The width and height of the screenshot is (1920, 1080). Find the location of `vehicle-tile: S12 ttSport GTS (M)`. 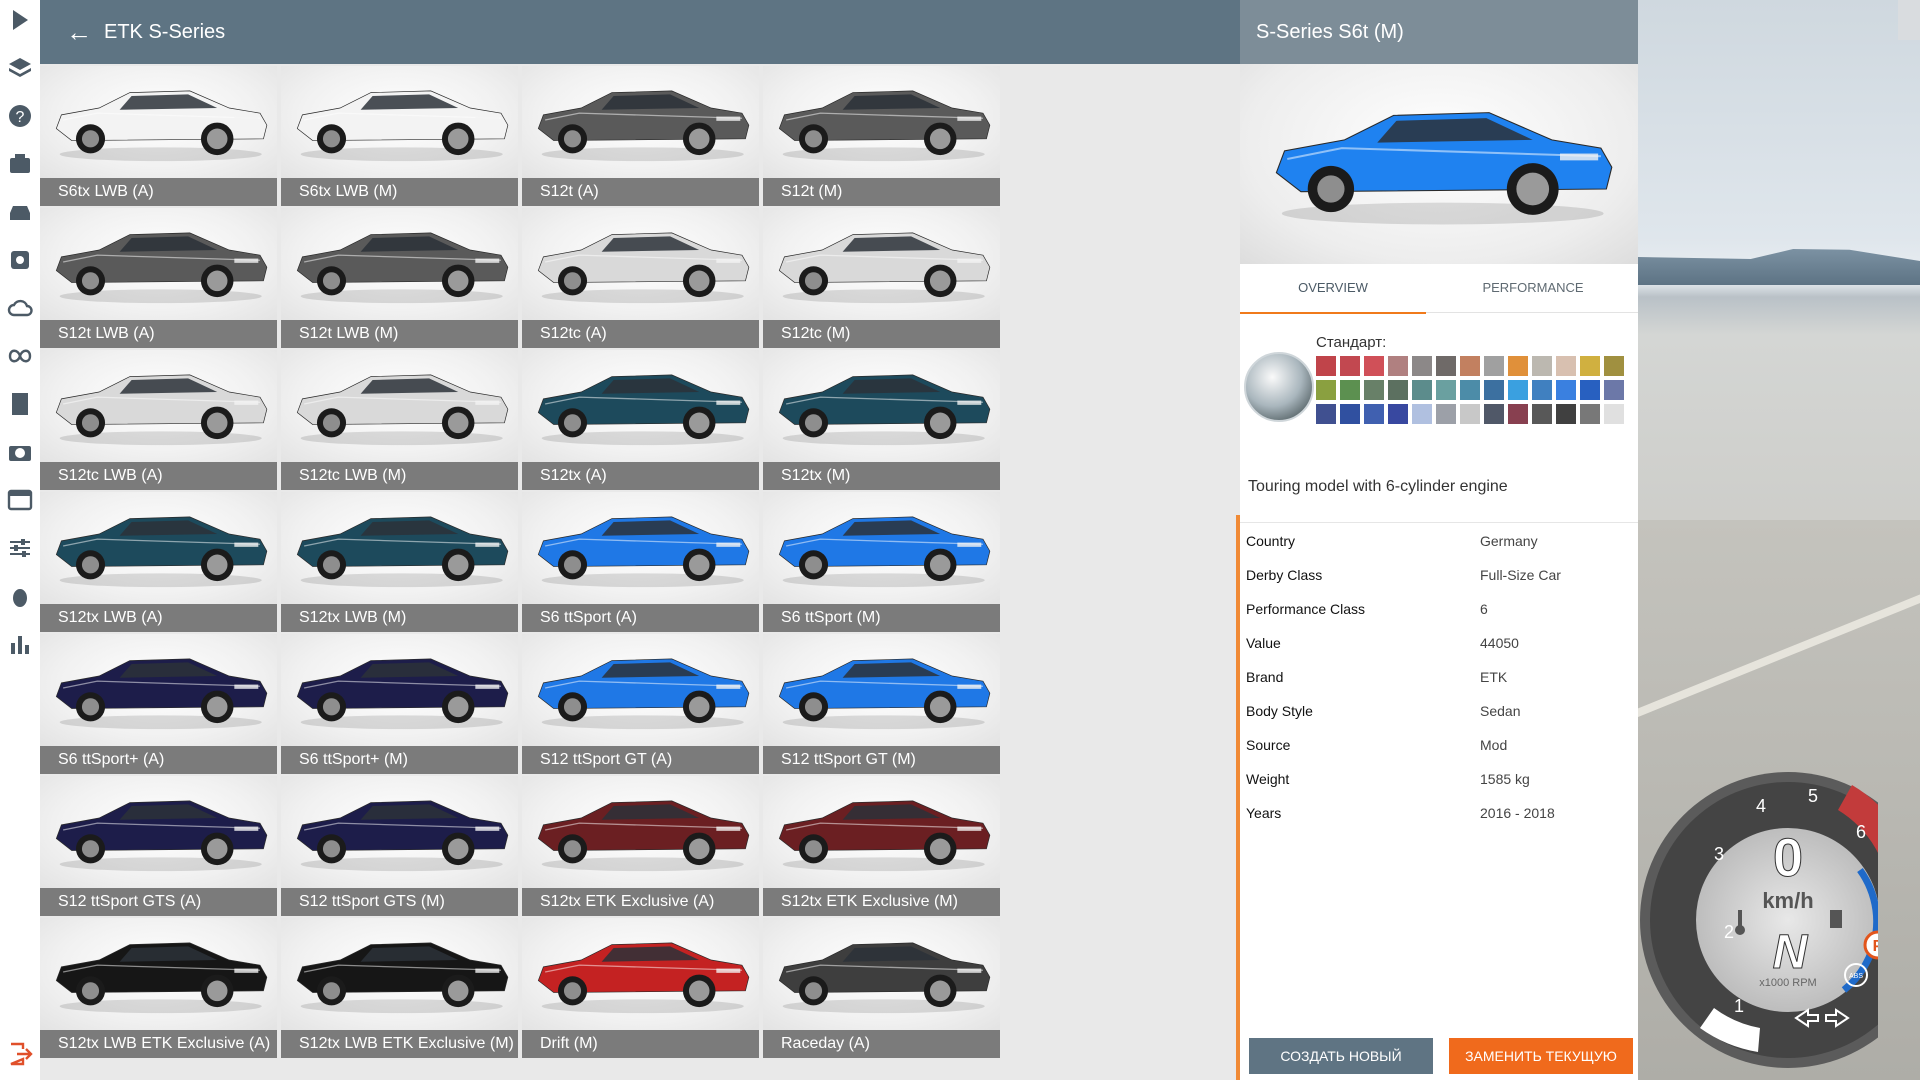

vehicle-tile: S12 ttSport GTS (M) is located at coordinates (399, 846).